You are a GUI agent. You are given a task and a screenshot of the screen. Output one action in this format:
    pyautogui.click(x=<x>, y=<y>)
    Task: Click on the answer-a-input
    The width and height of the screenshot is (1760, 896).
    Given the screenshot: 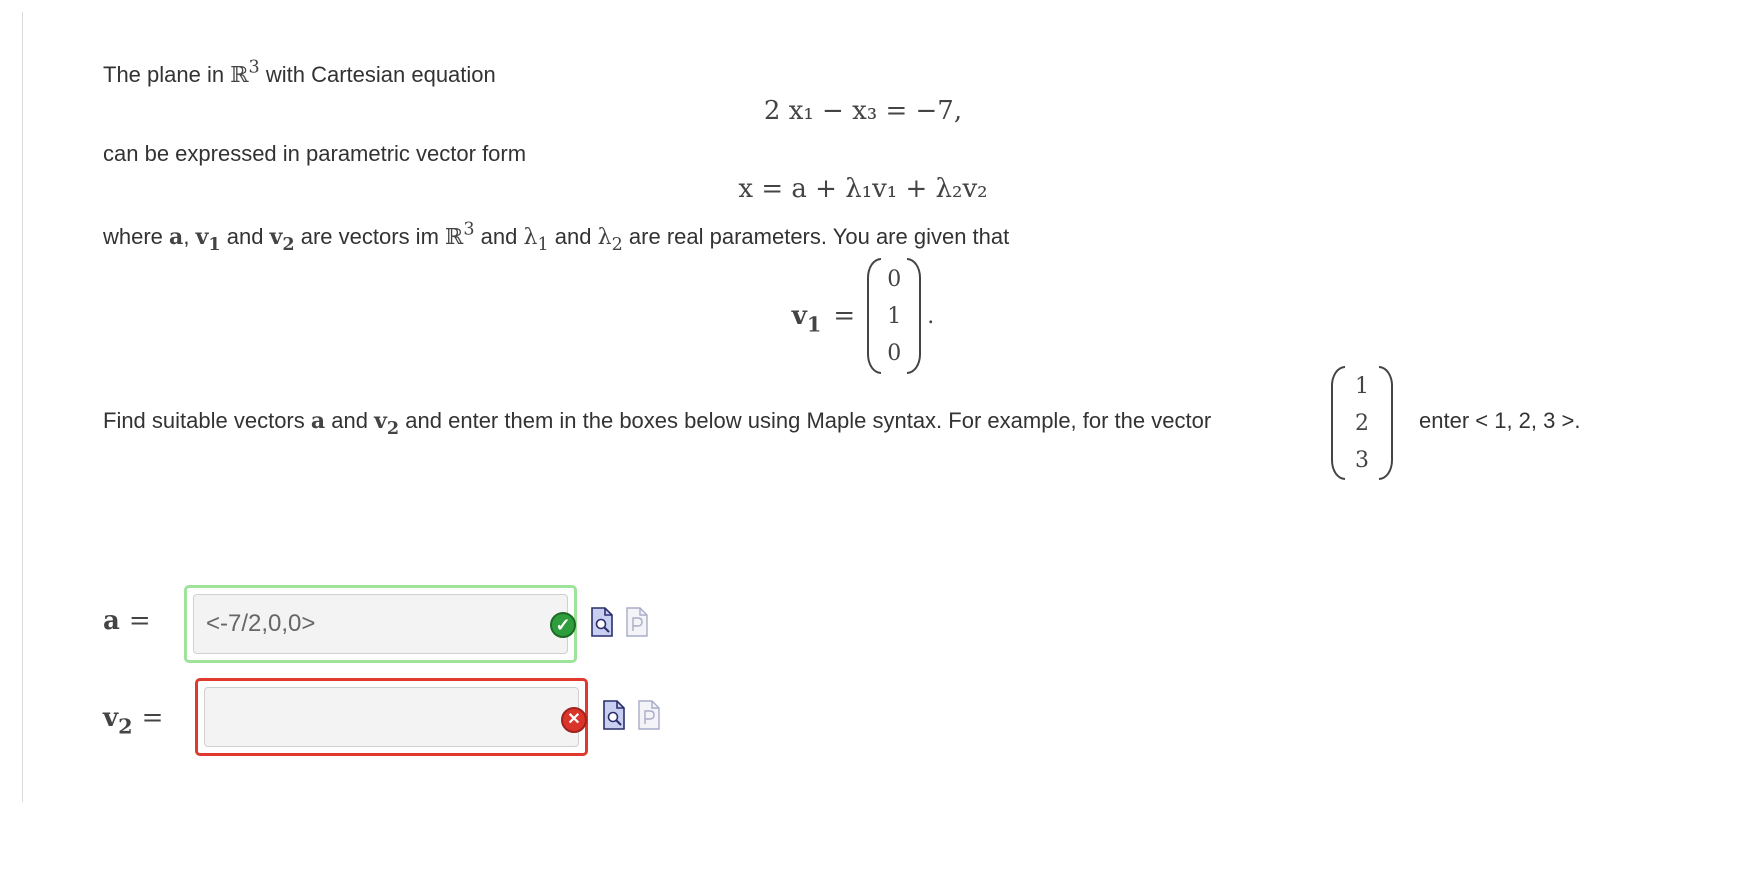 What is the action you would take?
    pyautogui.click(x=380, y=624)
    